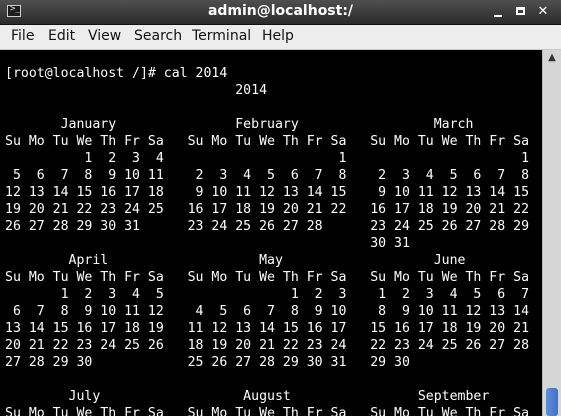 Image resolution: width=561 pixels, height=416 pixels. What do you see at coordinates (552, 57) in the screenshot?
I see `scroll-up-arrow-icon: ▲` at bounding box center [552, 57].